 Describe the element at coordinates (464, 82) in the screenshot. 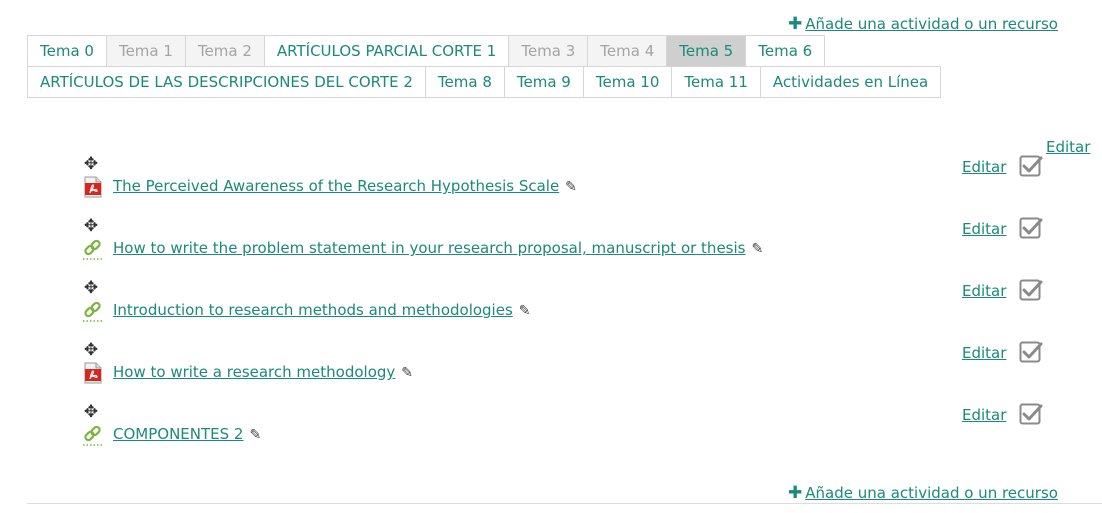

I see `tab-tema-8: Tema 8` at that location.